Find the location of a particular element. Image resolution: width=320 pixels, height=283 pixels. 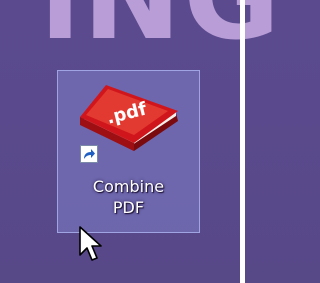

frame-edge is located at coordinates (242, 141).